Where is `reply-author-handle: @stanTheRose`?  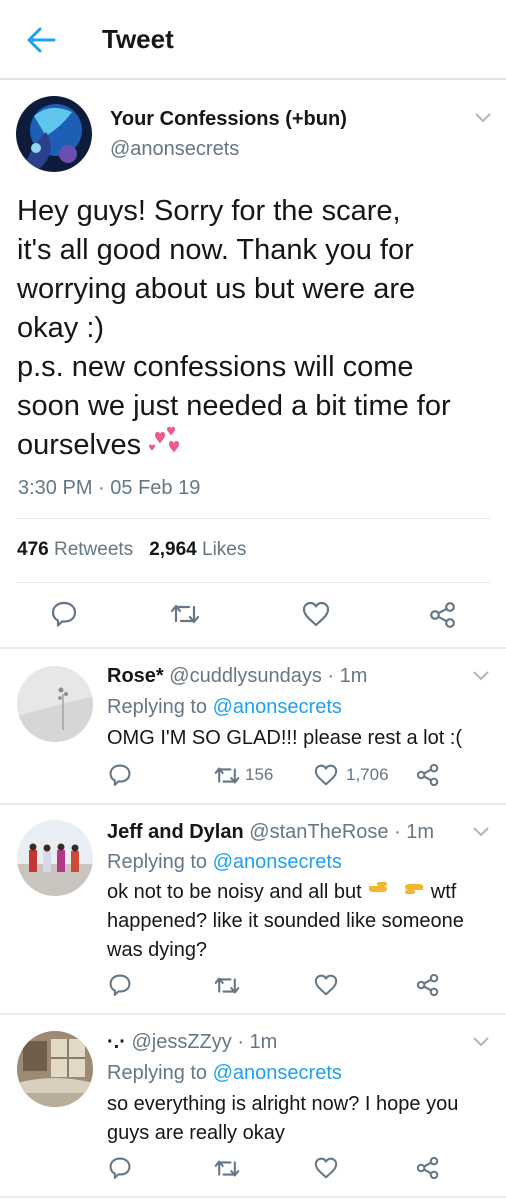
reply-author-handle: @stanTheRose is located at coordinates (318, 832).